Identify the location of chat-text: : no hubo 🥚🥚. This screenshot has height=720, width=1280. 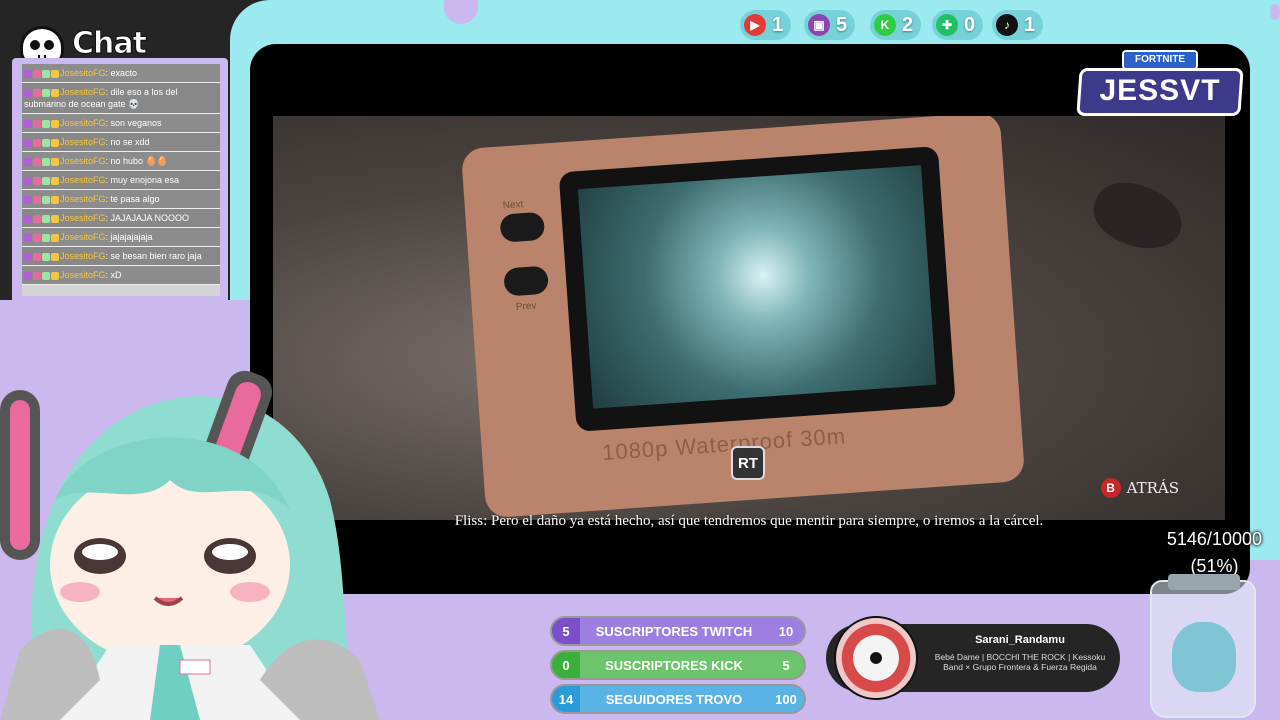
(136, 161).